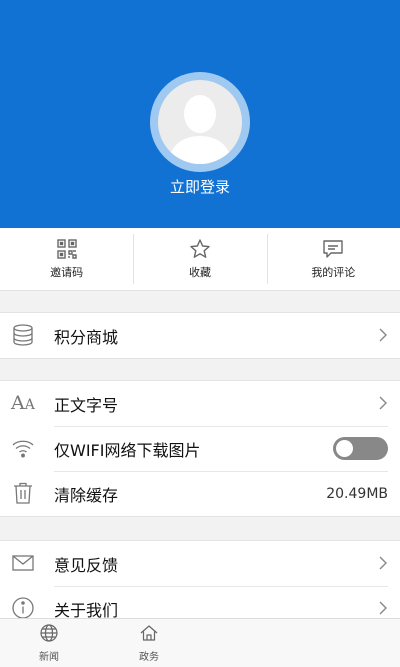 This screenshot has width=400, height=667. I want to click on invite-code-label: 邀请码, so click(67, 272).